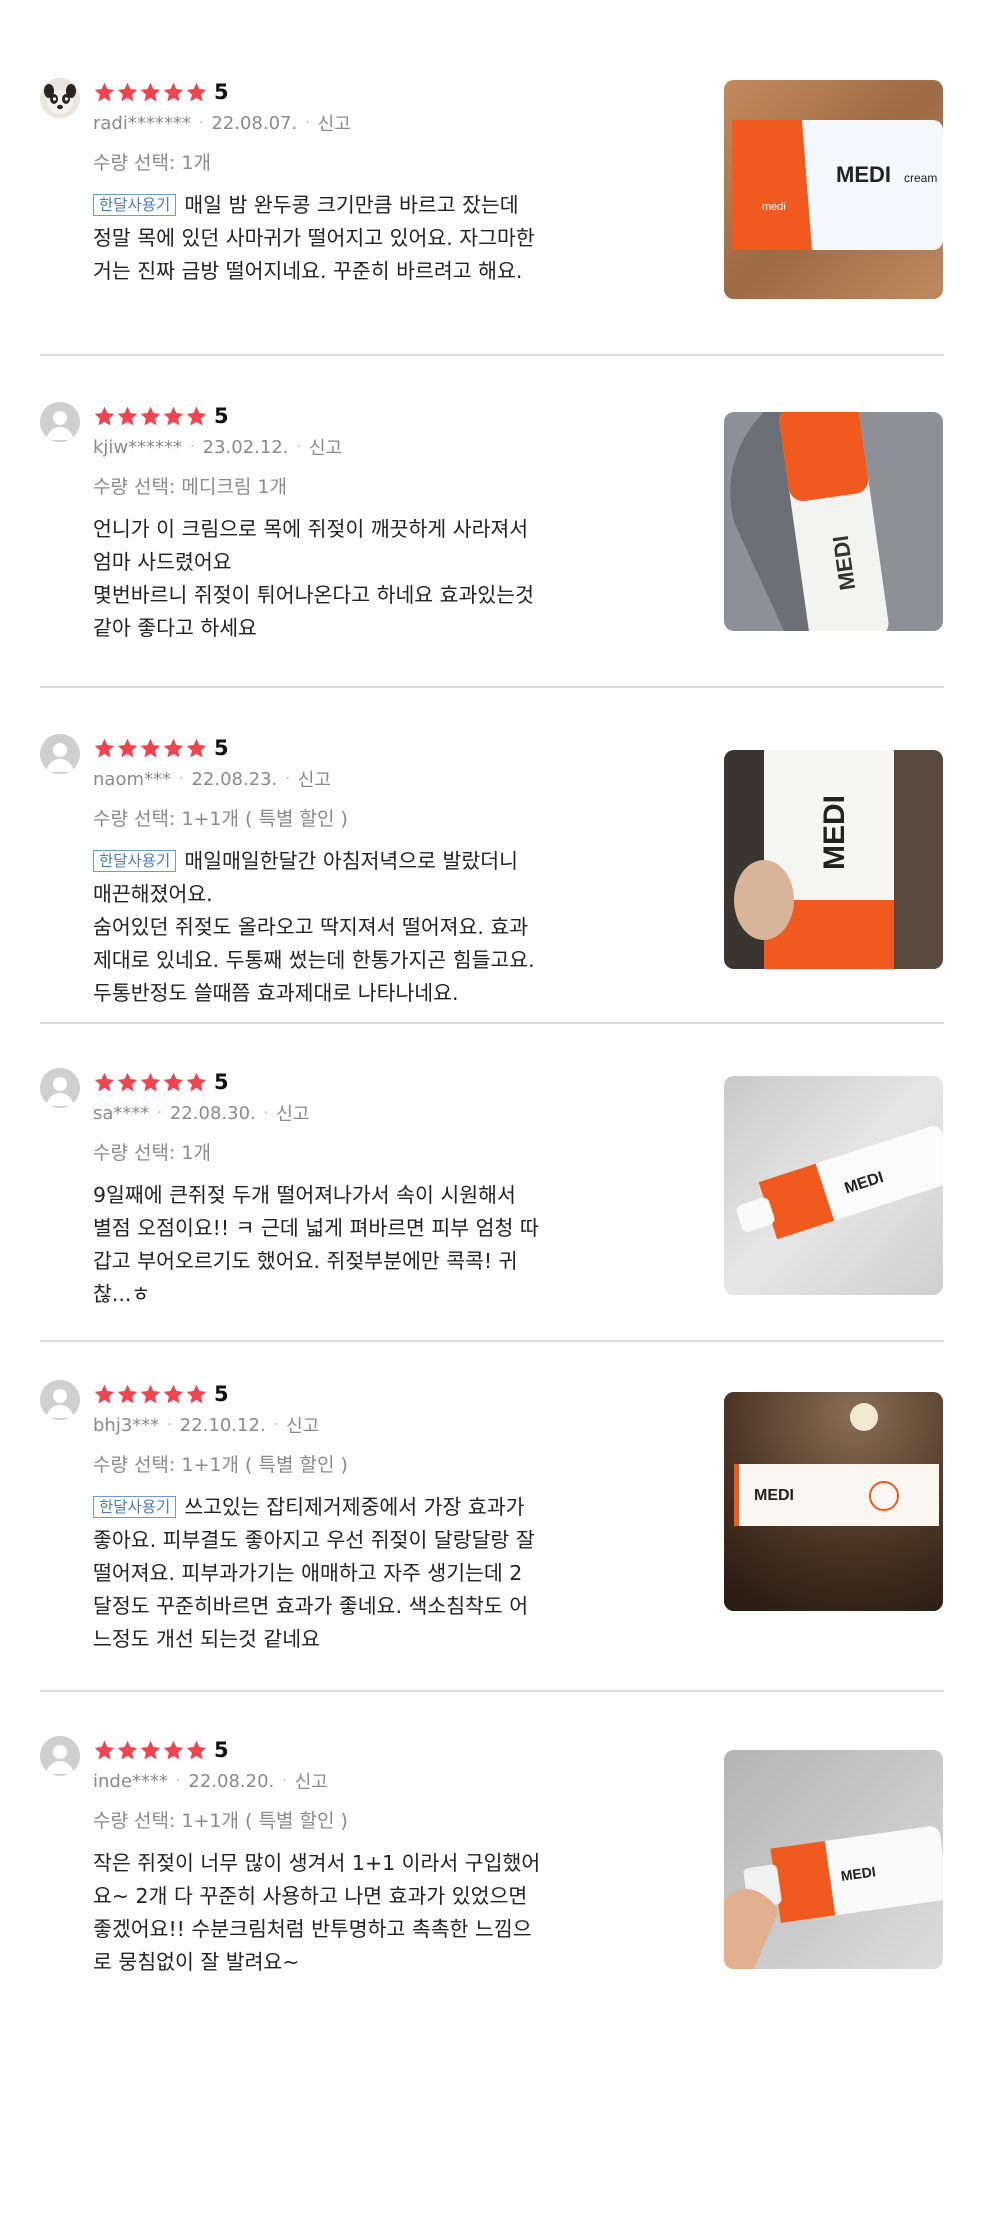  What do you see at coordinates (254, 123) in the screenshot?
I see `review-date: 22.08.07.` at bounding box center [254, 123].